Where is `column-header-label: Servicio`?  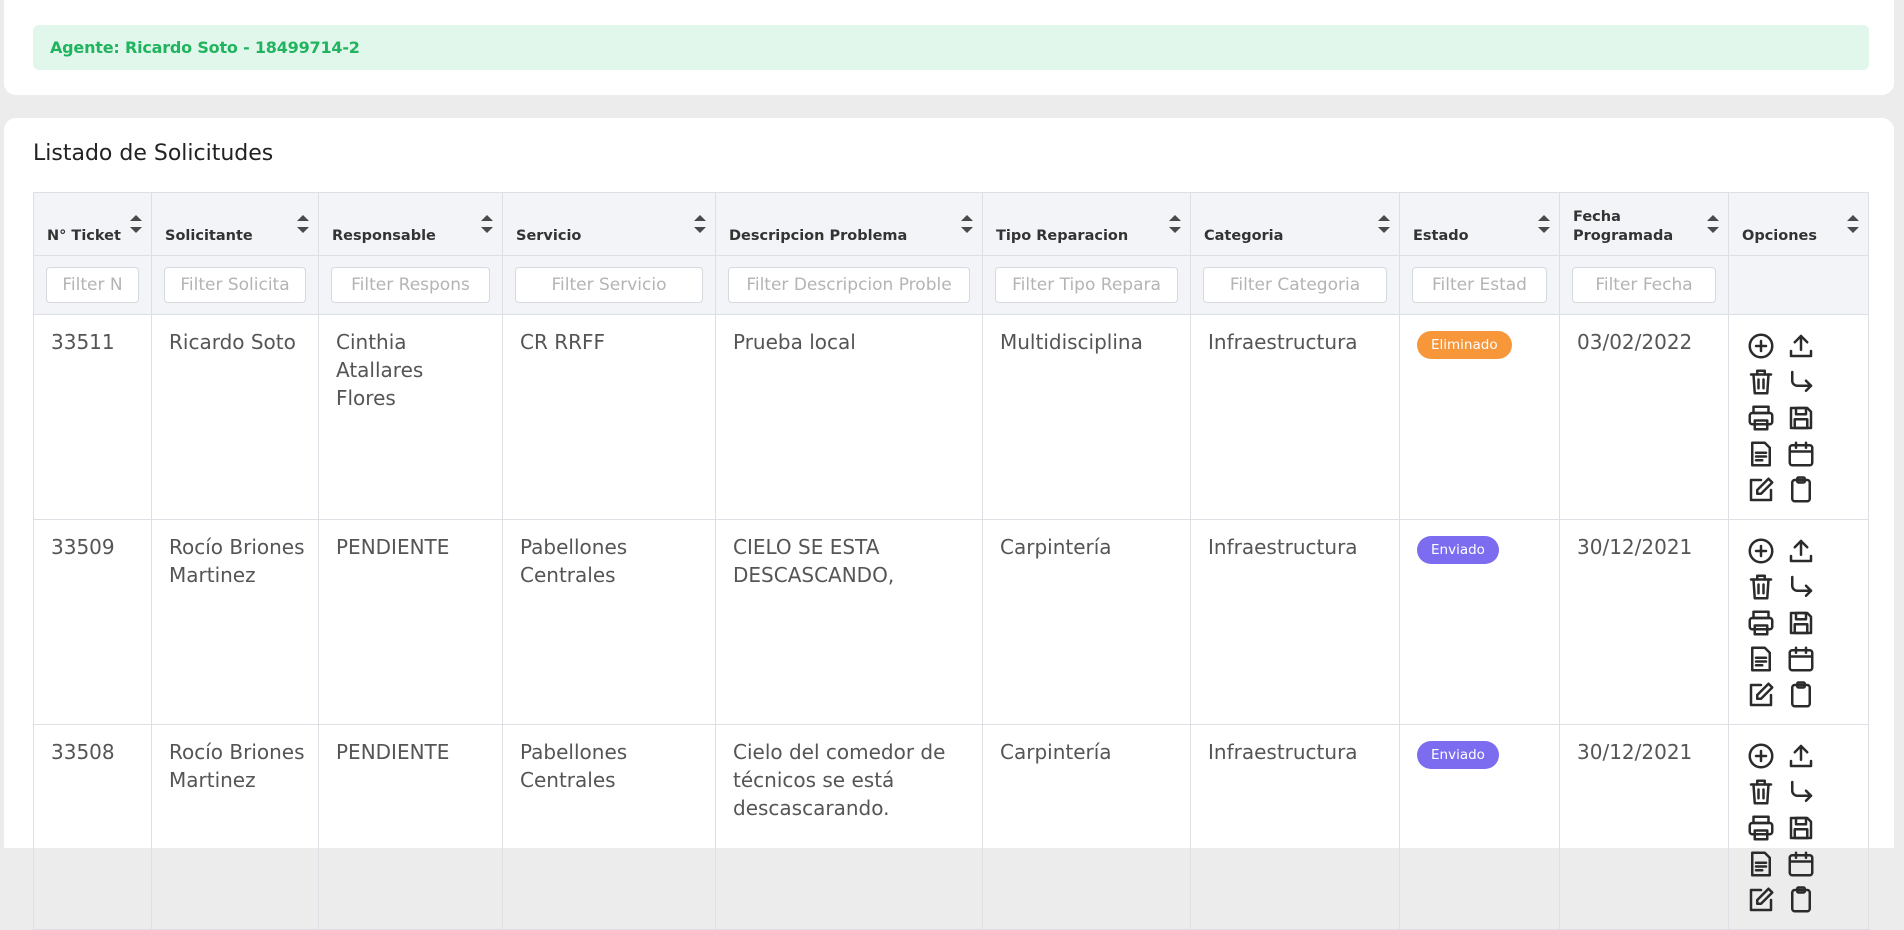 column-header-label: Servicio is located at coordinates (549, 236).